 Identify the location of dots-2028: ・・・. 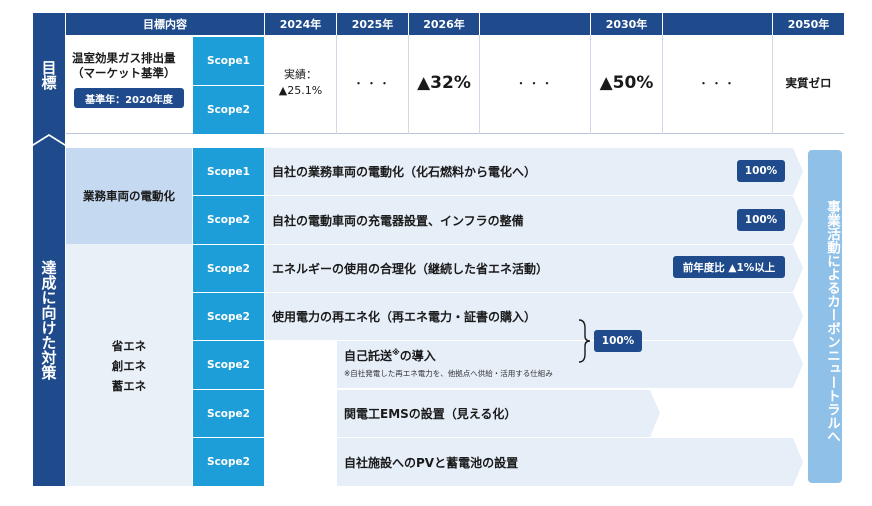
(535, 83).